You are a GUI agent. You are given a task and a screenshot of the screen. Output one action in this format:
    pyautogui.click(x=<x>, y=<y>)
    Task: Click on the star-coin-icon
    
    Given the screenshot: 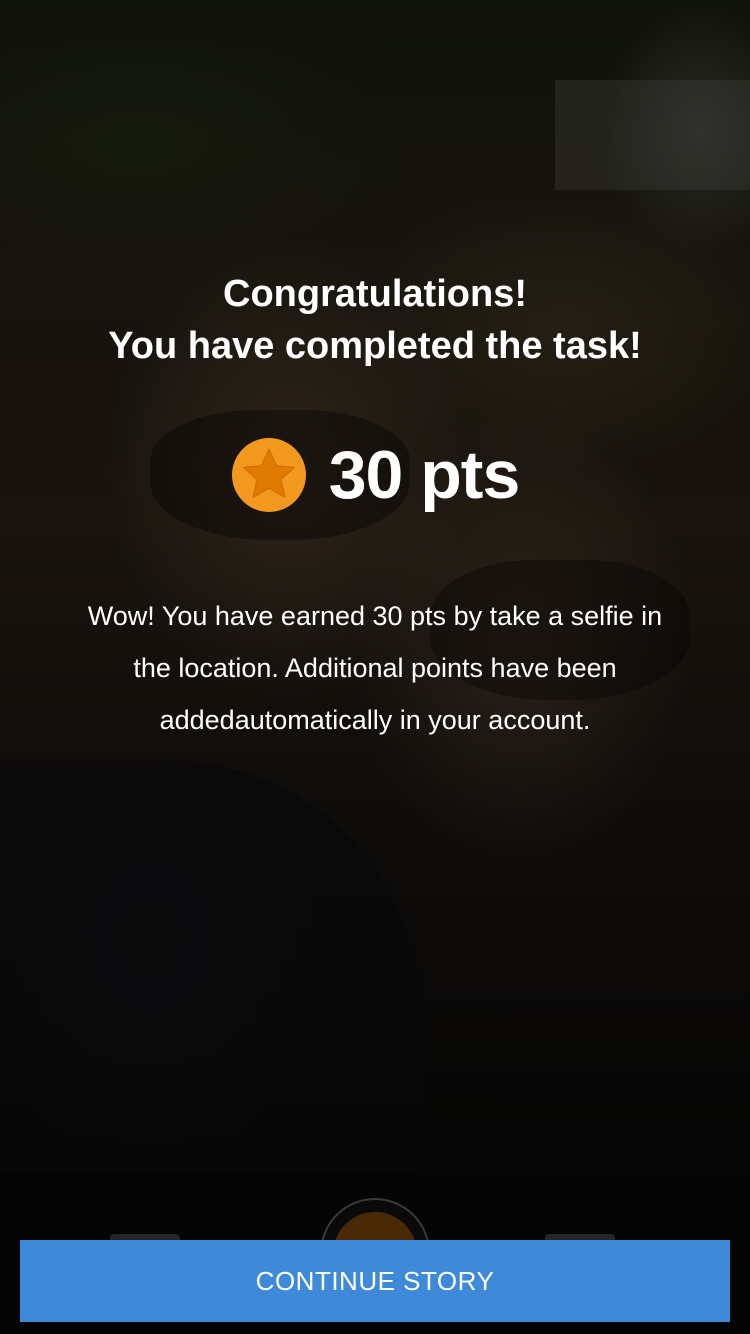 What is the action you would take?
    pyautogui.click(x=268, y=475)
    